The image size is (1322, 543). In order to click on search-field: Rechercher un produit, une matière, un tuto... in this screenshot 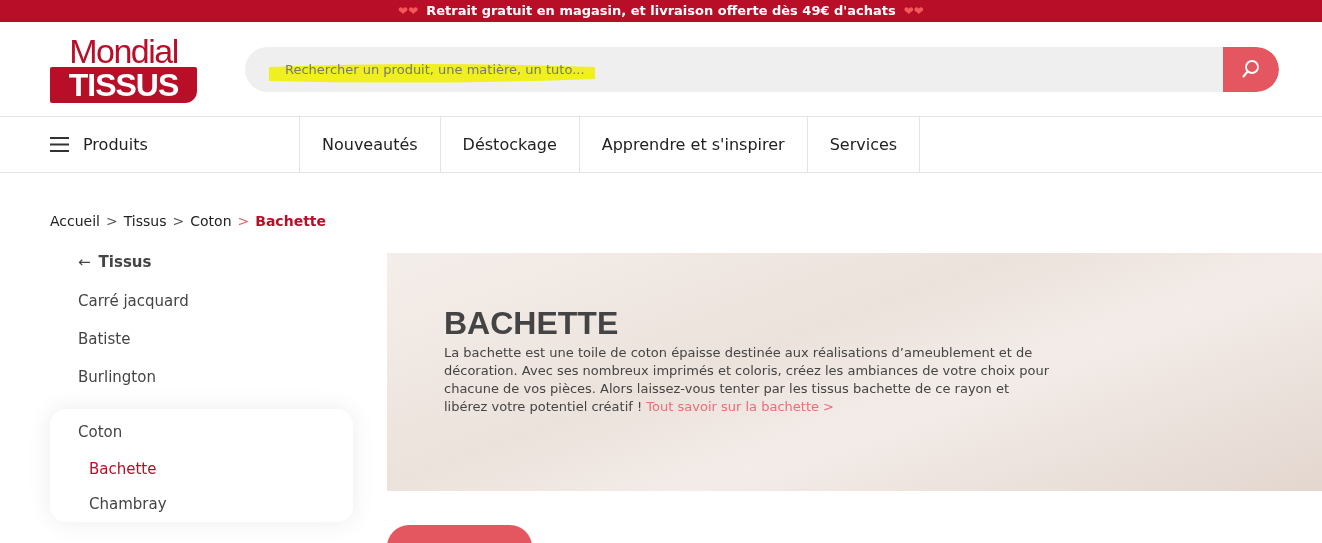, I will do `click(762, 69)`.